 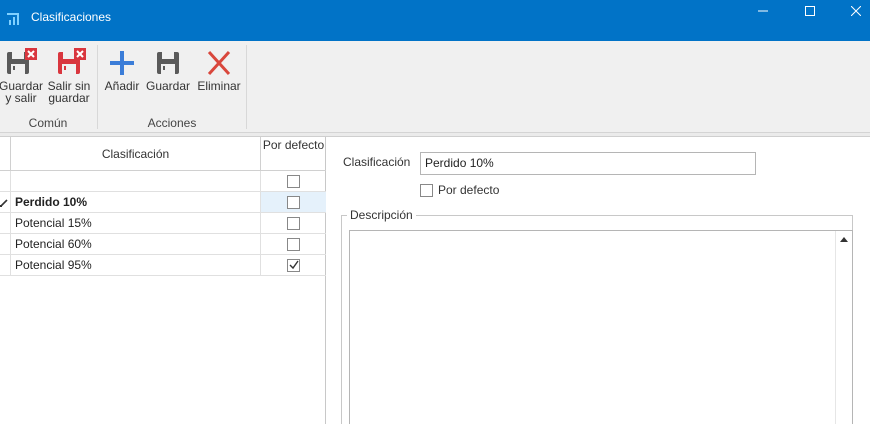 What do you see at coordinates (13, 19) in the screenshot?
I see `app-logo-icon` at bounding box center [13, 19].